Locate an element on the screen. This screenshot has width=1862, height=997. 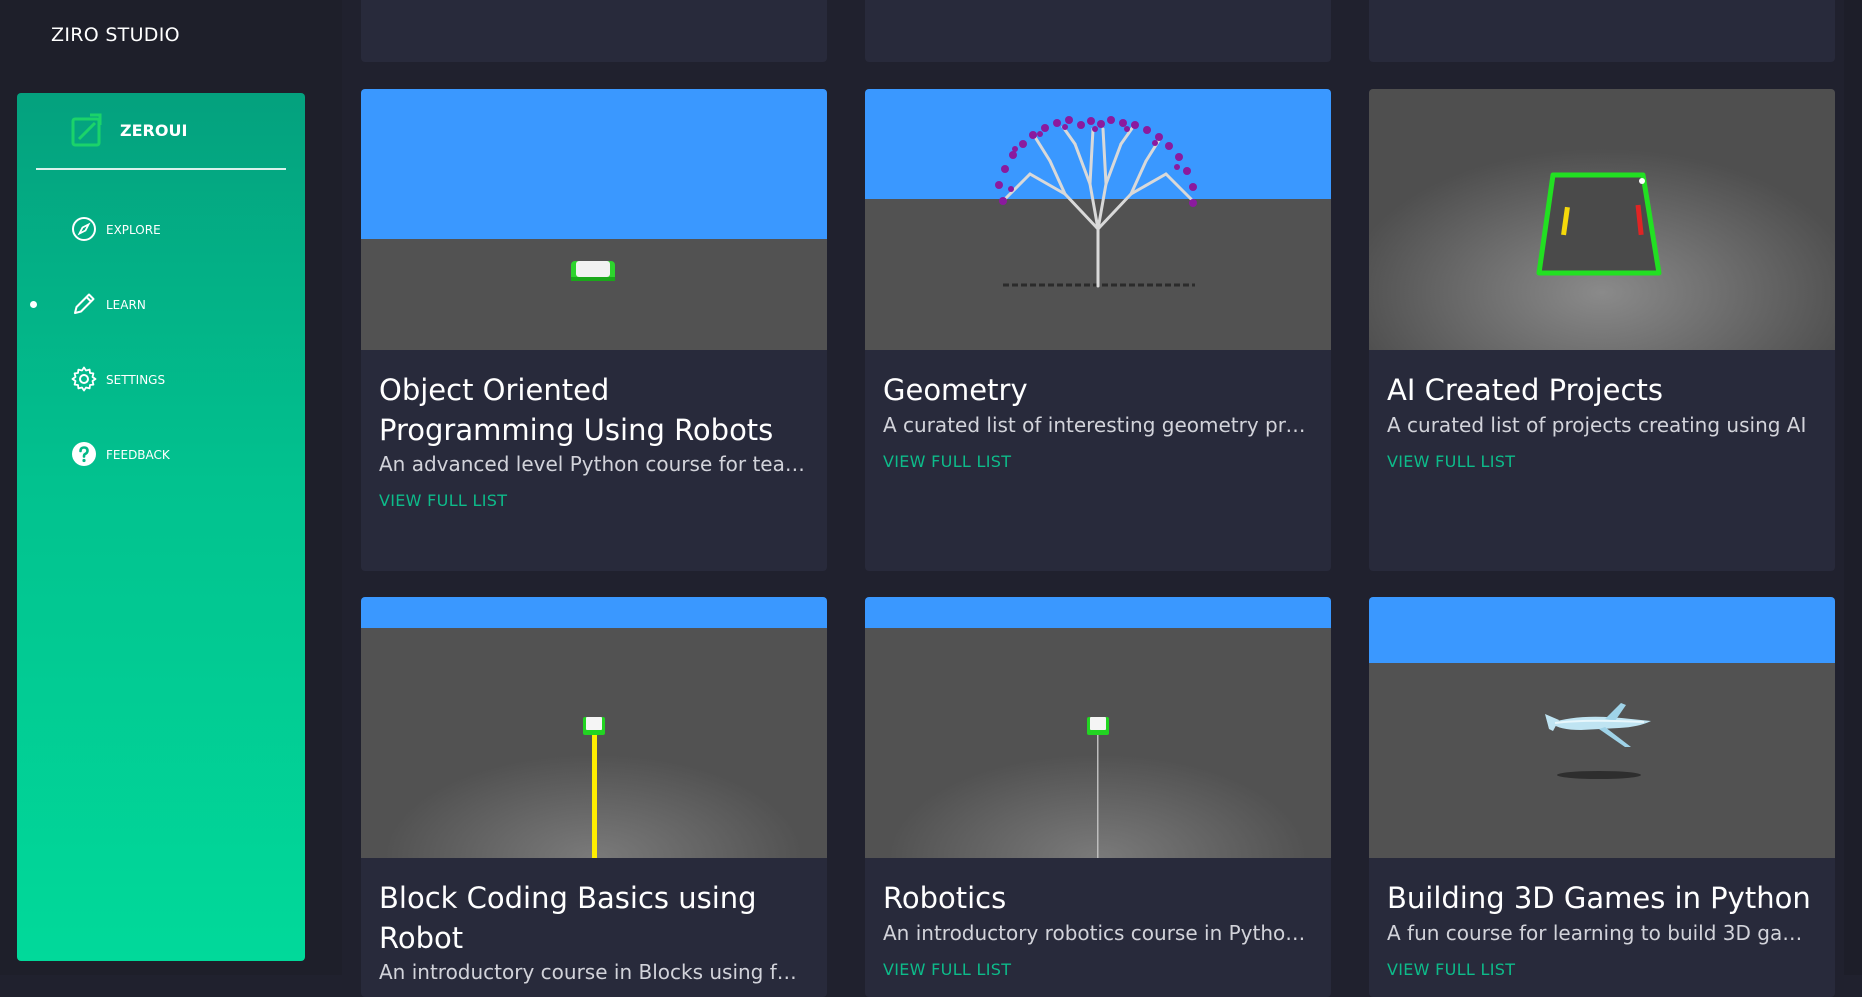
pencil-icon is located at coordinates (84, 303).